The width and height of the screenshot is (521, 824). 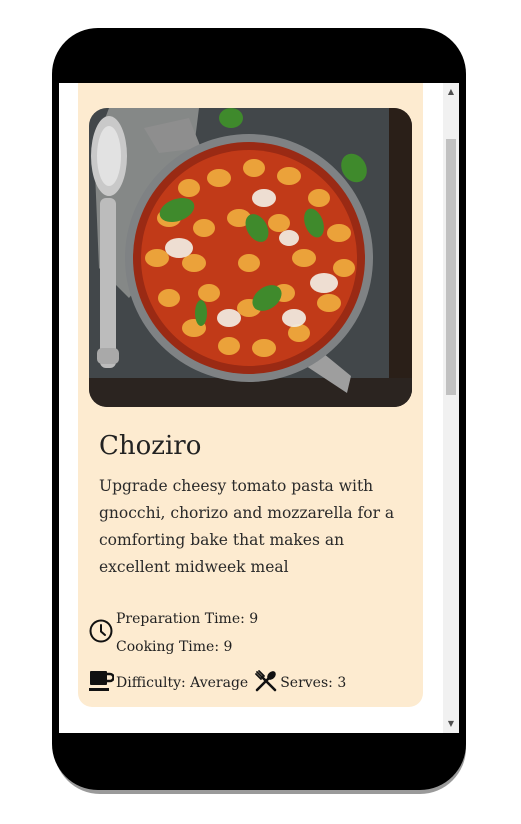 What do you see at coordinates (266, 683) in the screenshot?
I see `spoon-fork-icon` at bounding box center [266, 683].